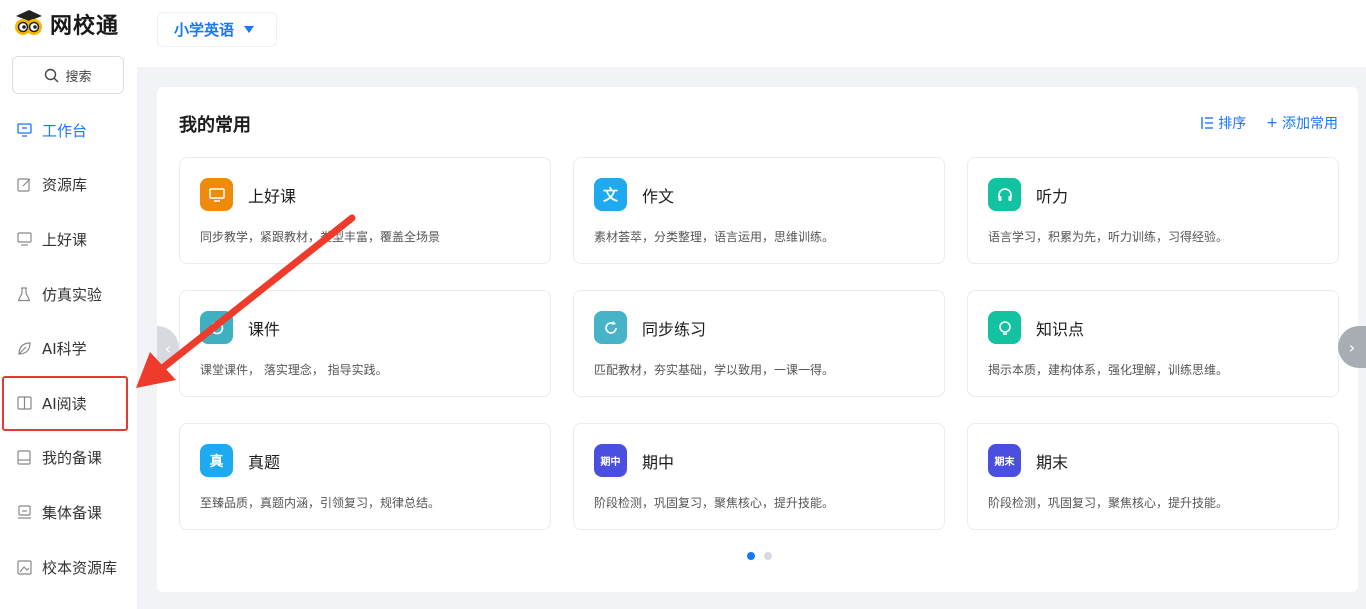 The width and height of the screenshot is (1366, 609). What do you see at coordinates (1108, 237) in the screenshot?
I see `card-desc: 语言学习，积累为先，听力训练，习得经验。` at bounding box center [1108, 237].